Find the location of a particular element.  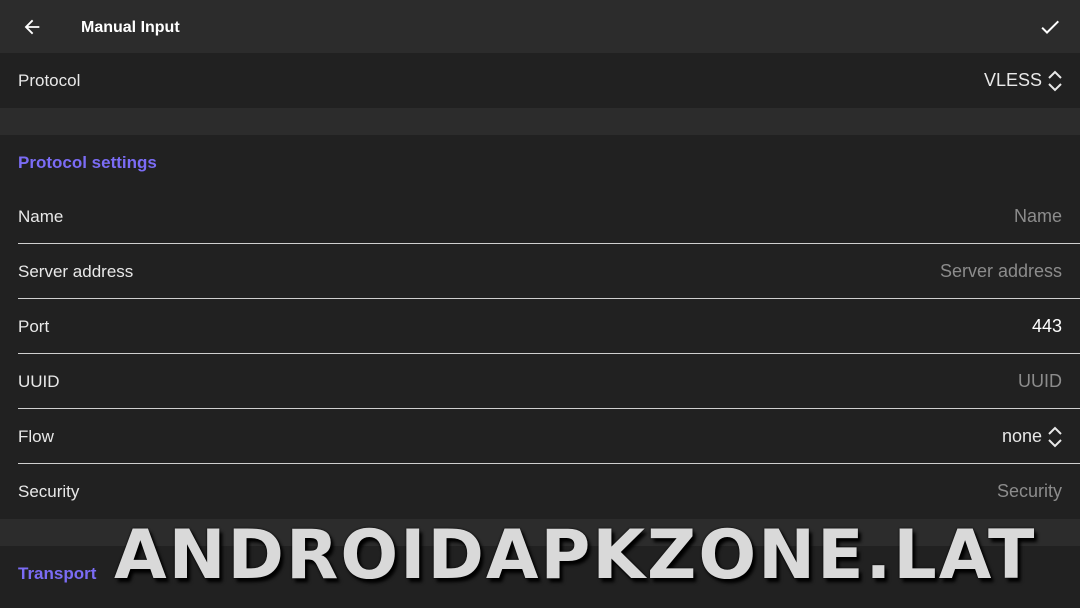

back-button is located at coordinates (32, 27).